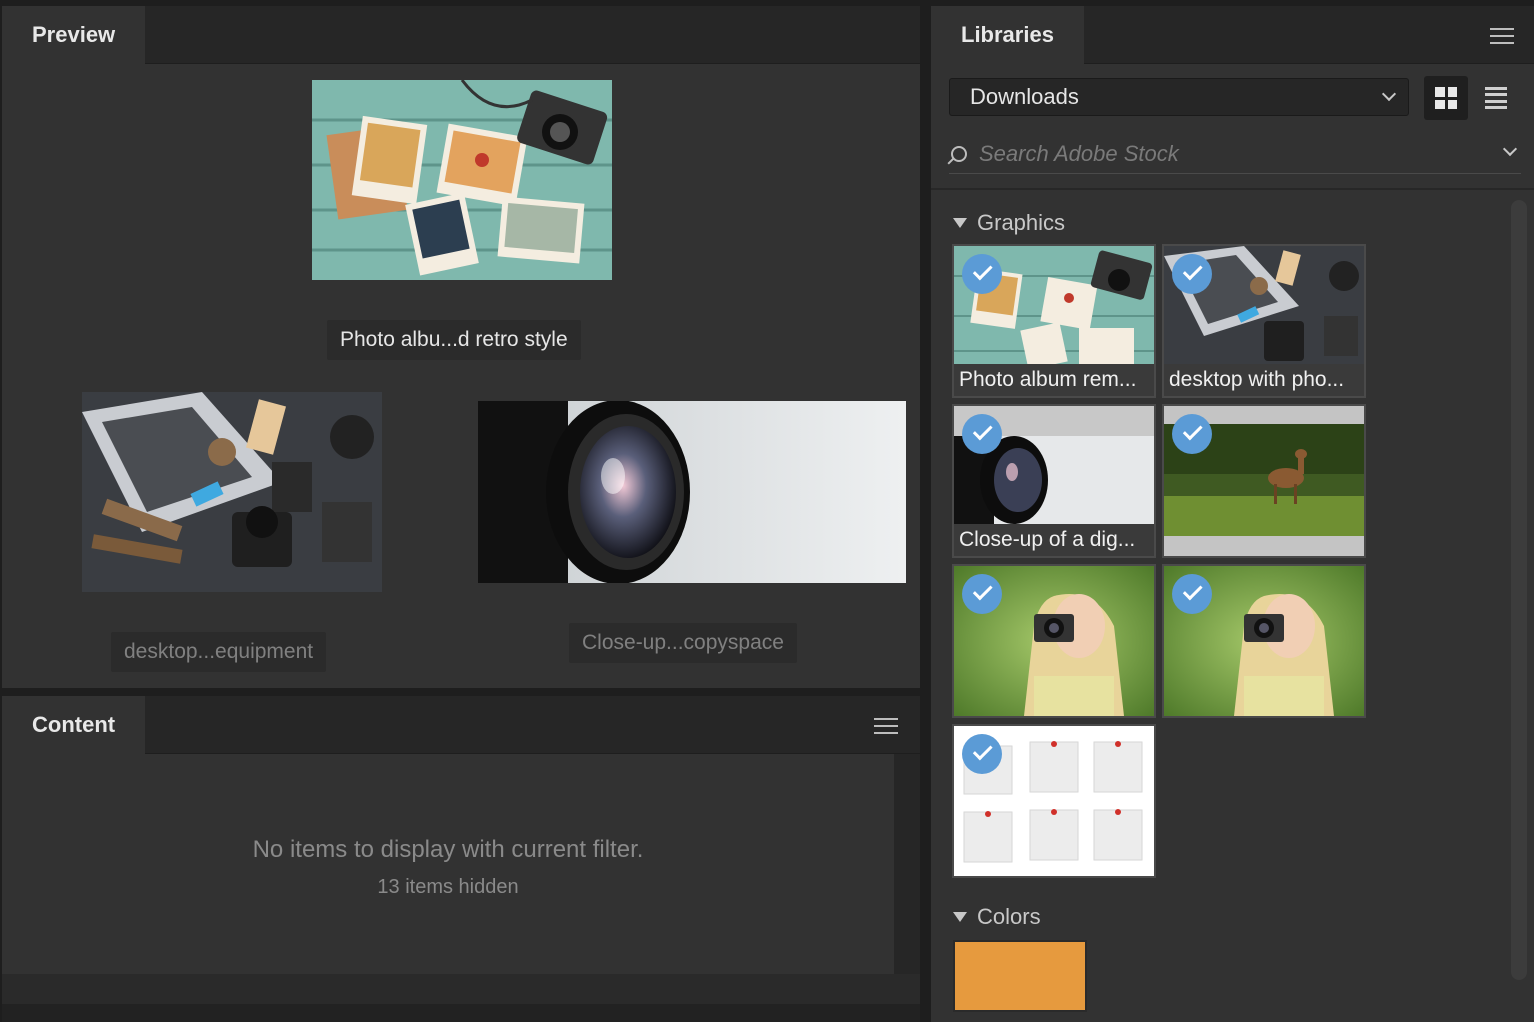  I want to click on library-select: Downloads, so click(1179, 97).